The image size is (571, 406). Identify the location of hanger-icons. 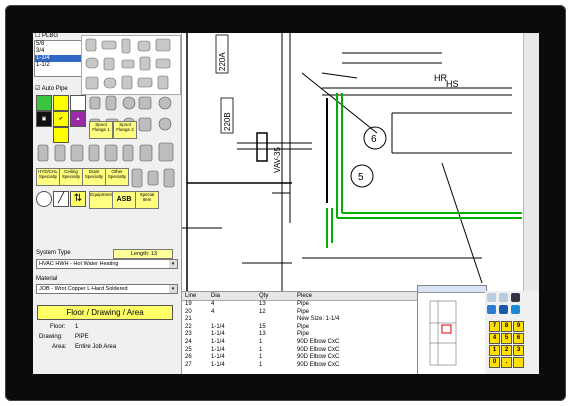
(154, 178).